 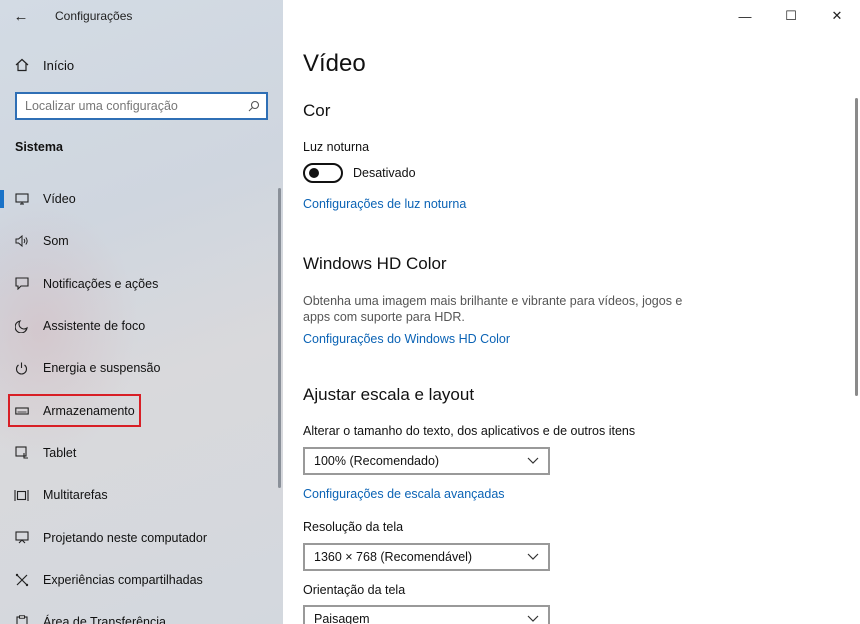 What do you see at coordinates (406, 339) in the screenshot?
I see `hd-color-settings-link: Configurações do Windows HD Color` at bounding box center [406, 339].